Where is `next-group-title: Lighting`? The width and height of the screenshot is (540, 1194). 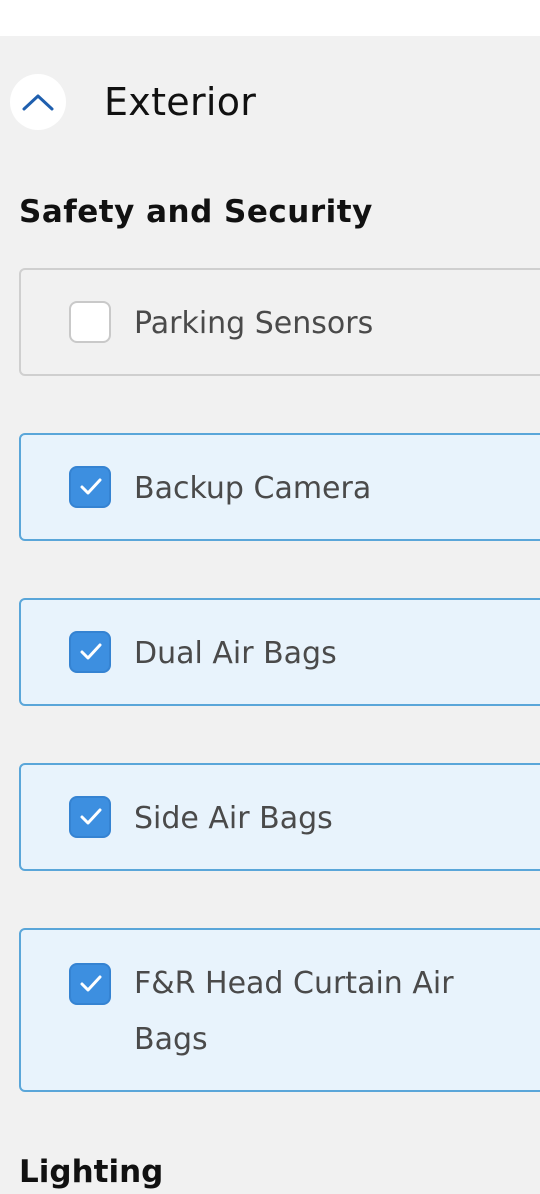 next-group-title: Lighting is located at coordinates (91, 1172).